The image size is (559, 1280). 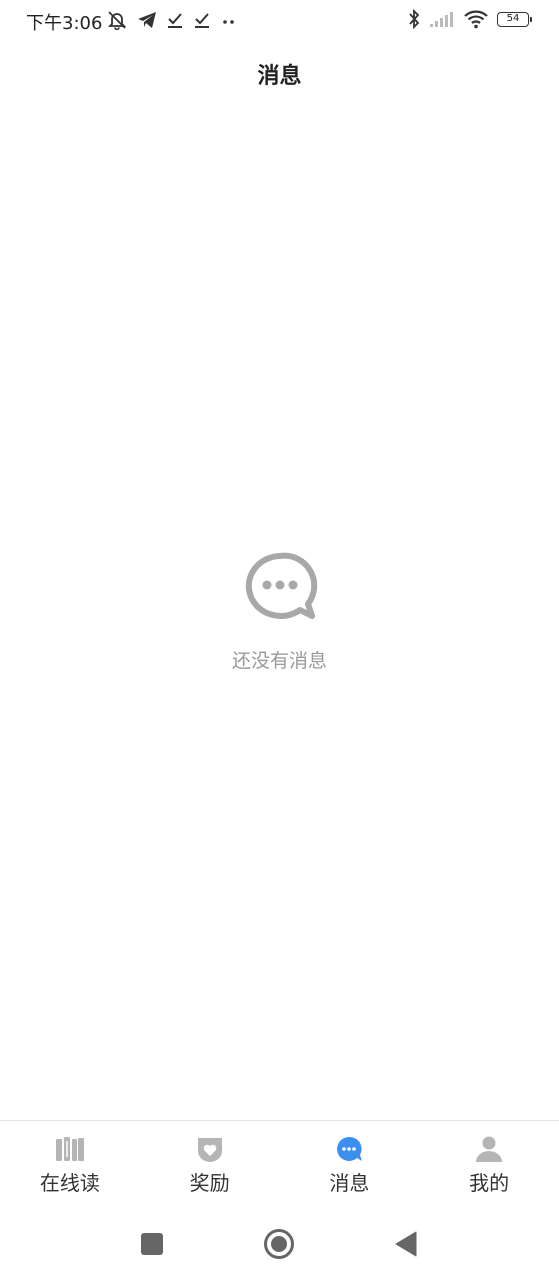 I want to click on more-dots-icon, so click(x=229, y=20).